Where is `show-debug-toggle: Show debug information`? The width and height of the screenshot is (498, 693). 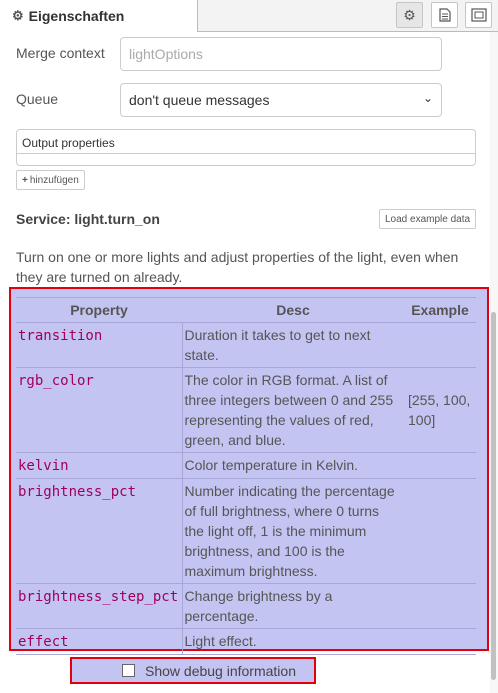
show-debug-toggle: Show debug information is located at coordinates (193, 670).